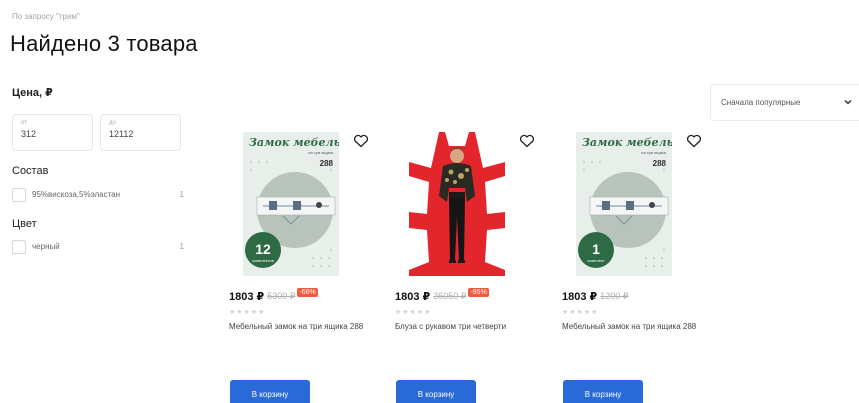 The height and width of the screenshot is (403, 859). Describe the element at coordinates (76, 194) in the screenshot. I see `composition-option-label: 95%вискоза,5%эластан` at that location.